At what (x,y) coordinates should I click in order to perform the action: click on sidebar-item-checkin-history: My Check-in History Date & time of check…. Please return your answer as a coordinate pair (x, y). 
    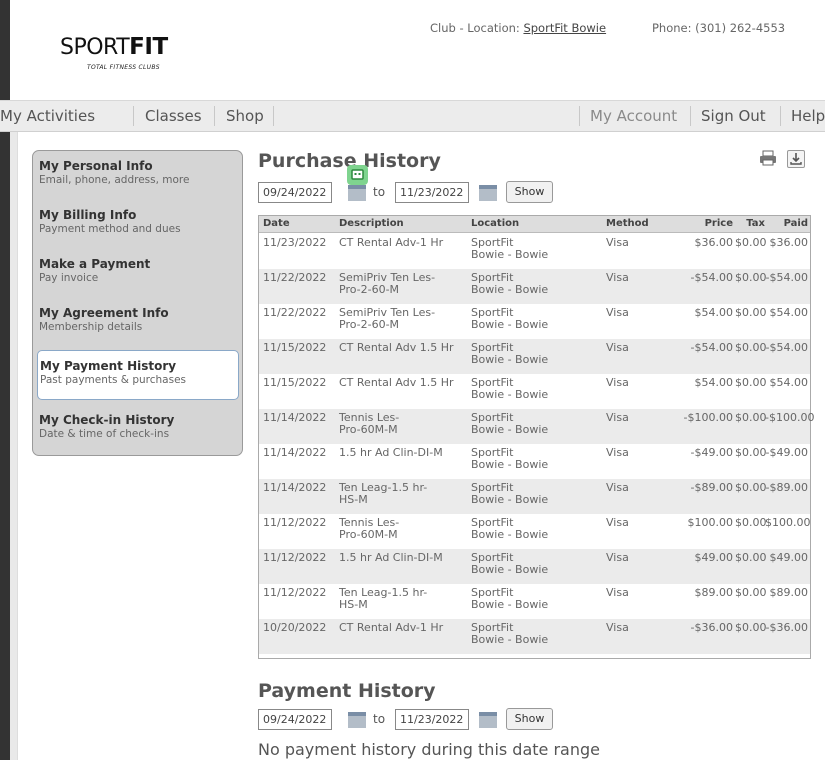
    Looking at the image, I should click on (137, 429).